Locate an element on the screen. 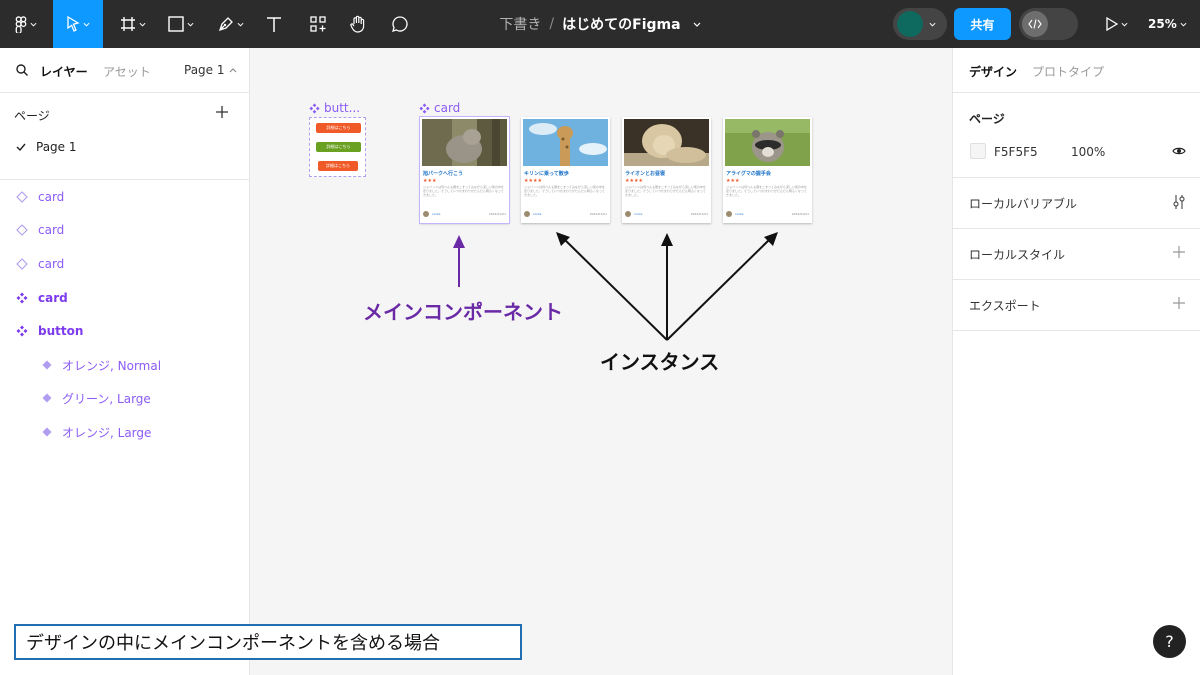 The width and height of the screenshot is (1200, 675). main-component-annotation: メインコンポーネント is located at coordinates (463, 312).